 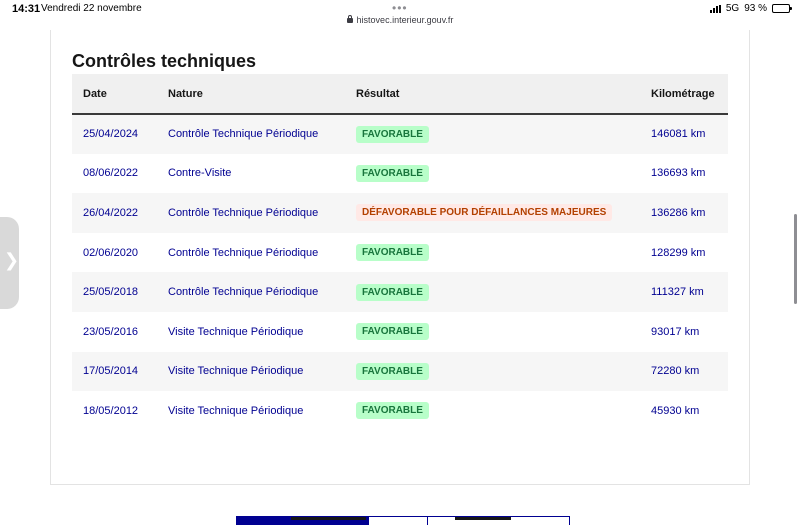 What do you see at coordinates (732, 8) in the screenshot?
I see `network-type: 5G` at bounding box center [732, 8].